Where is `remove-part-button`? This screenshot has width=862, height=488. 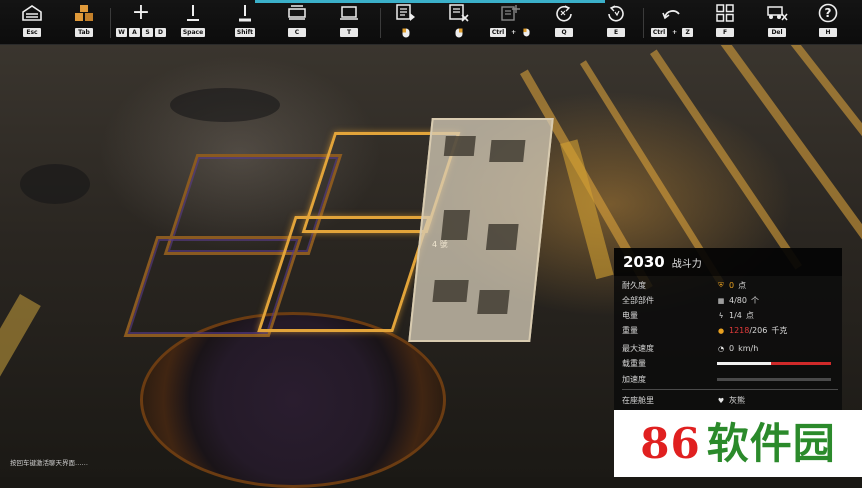
remove-part-button is located at coordinates (459, 23).